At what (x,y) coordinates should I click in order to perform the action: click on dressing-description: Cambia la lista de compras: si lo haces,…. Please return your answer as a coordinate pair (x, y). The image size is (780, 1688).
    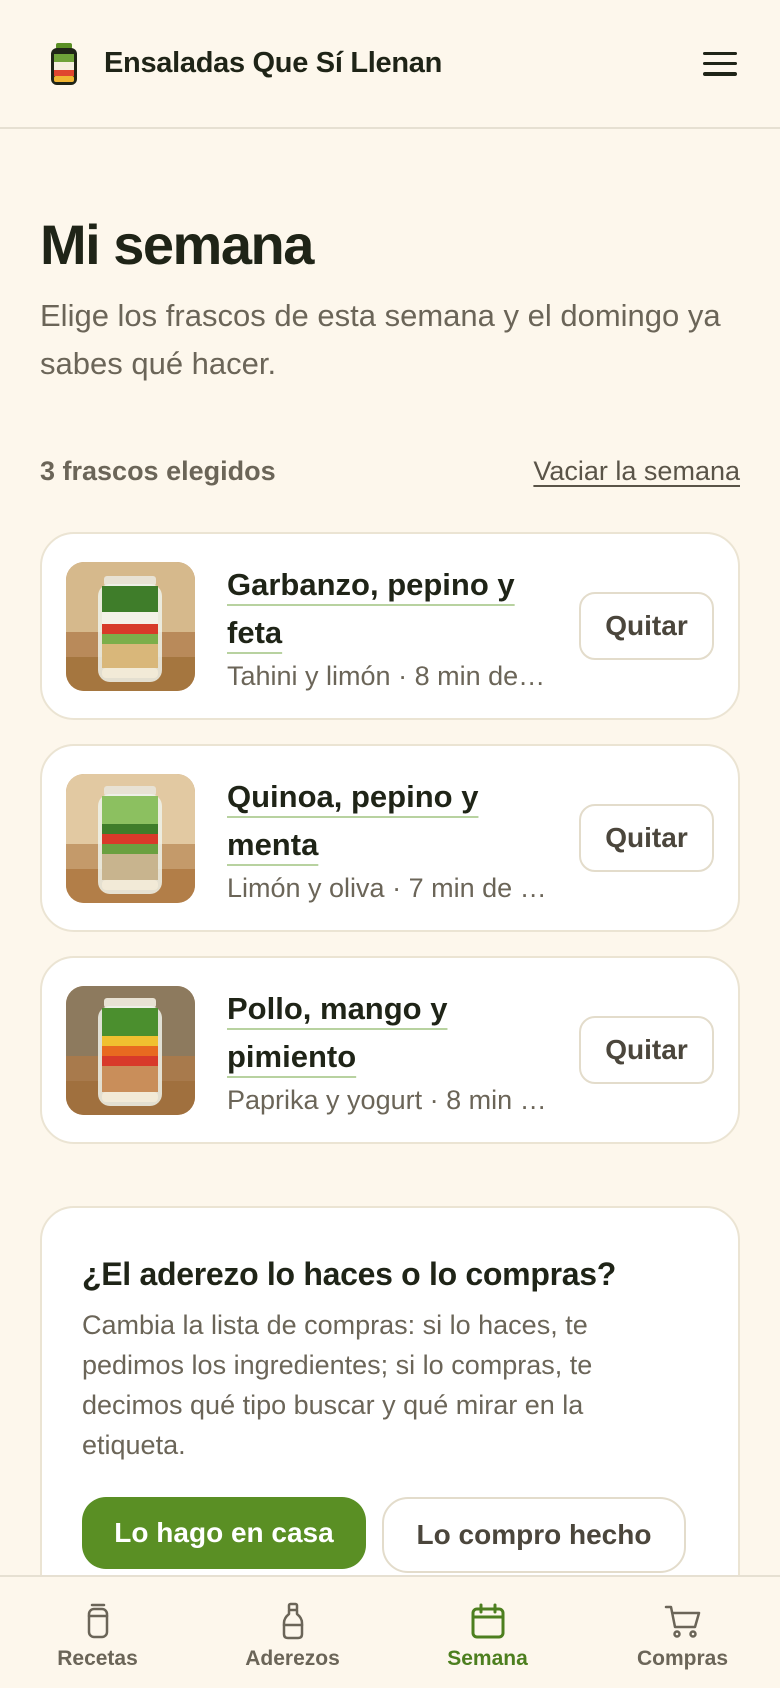
    Looking at the image, I should click on (337, 1385).